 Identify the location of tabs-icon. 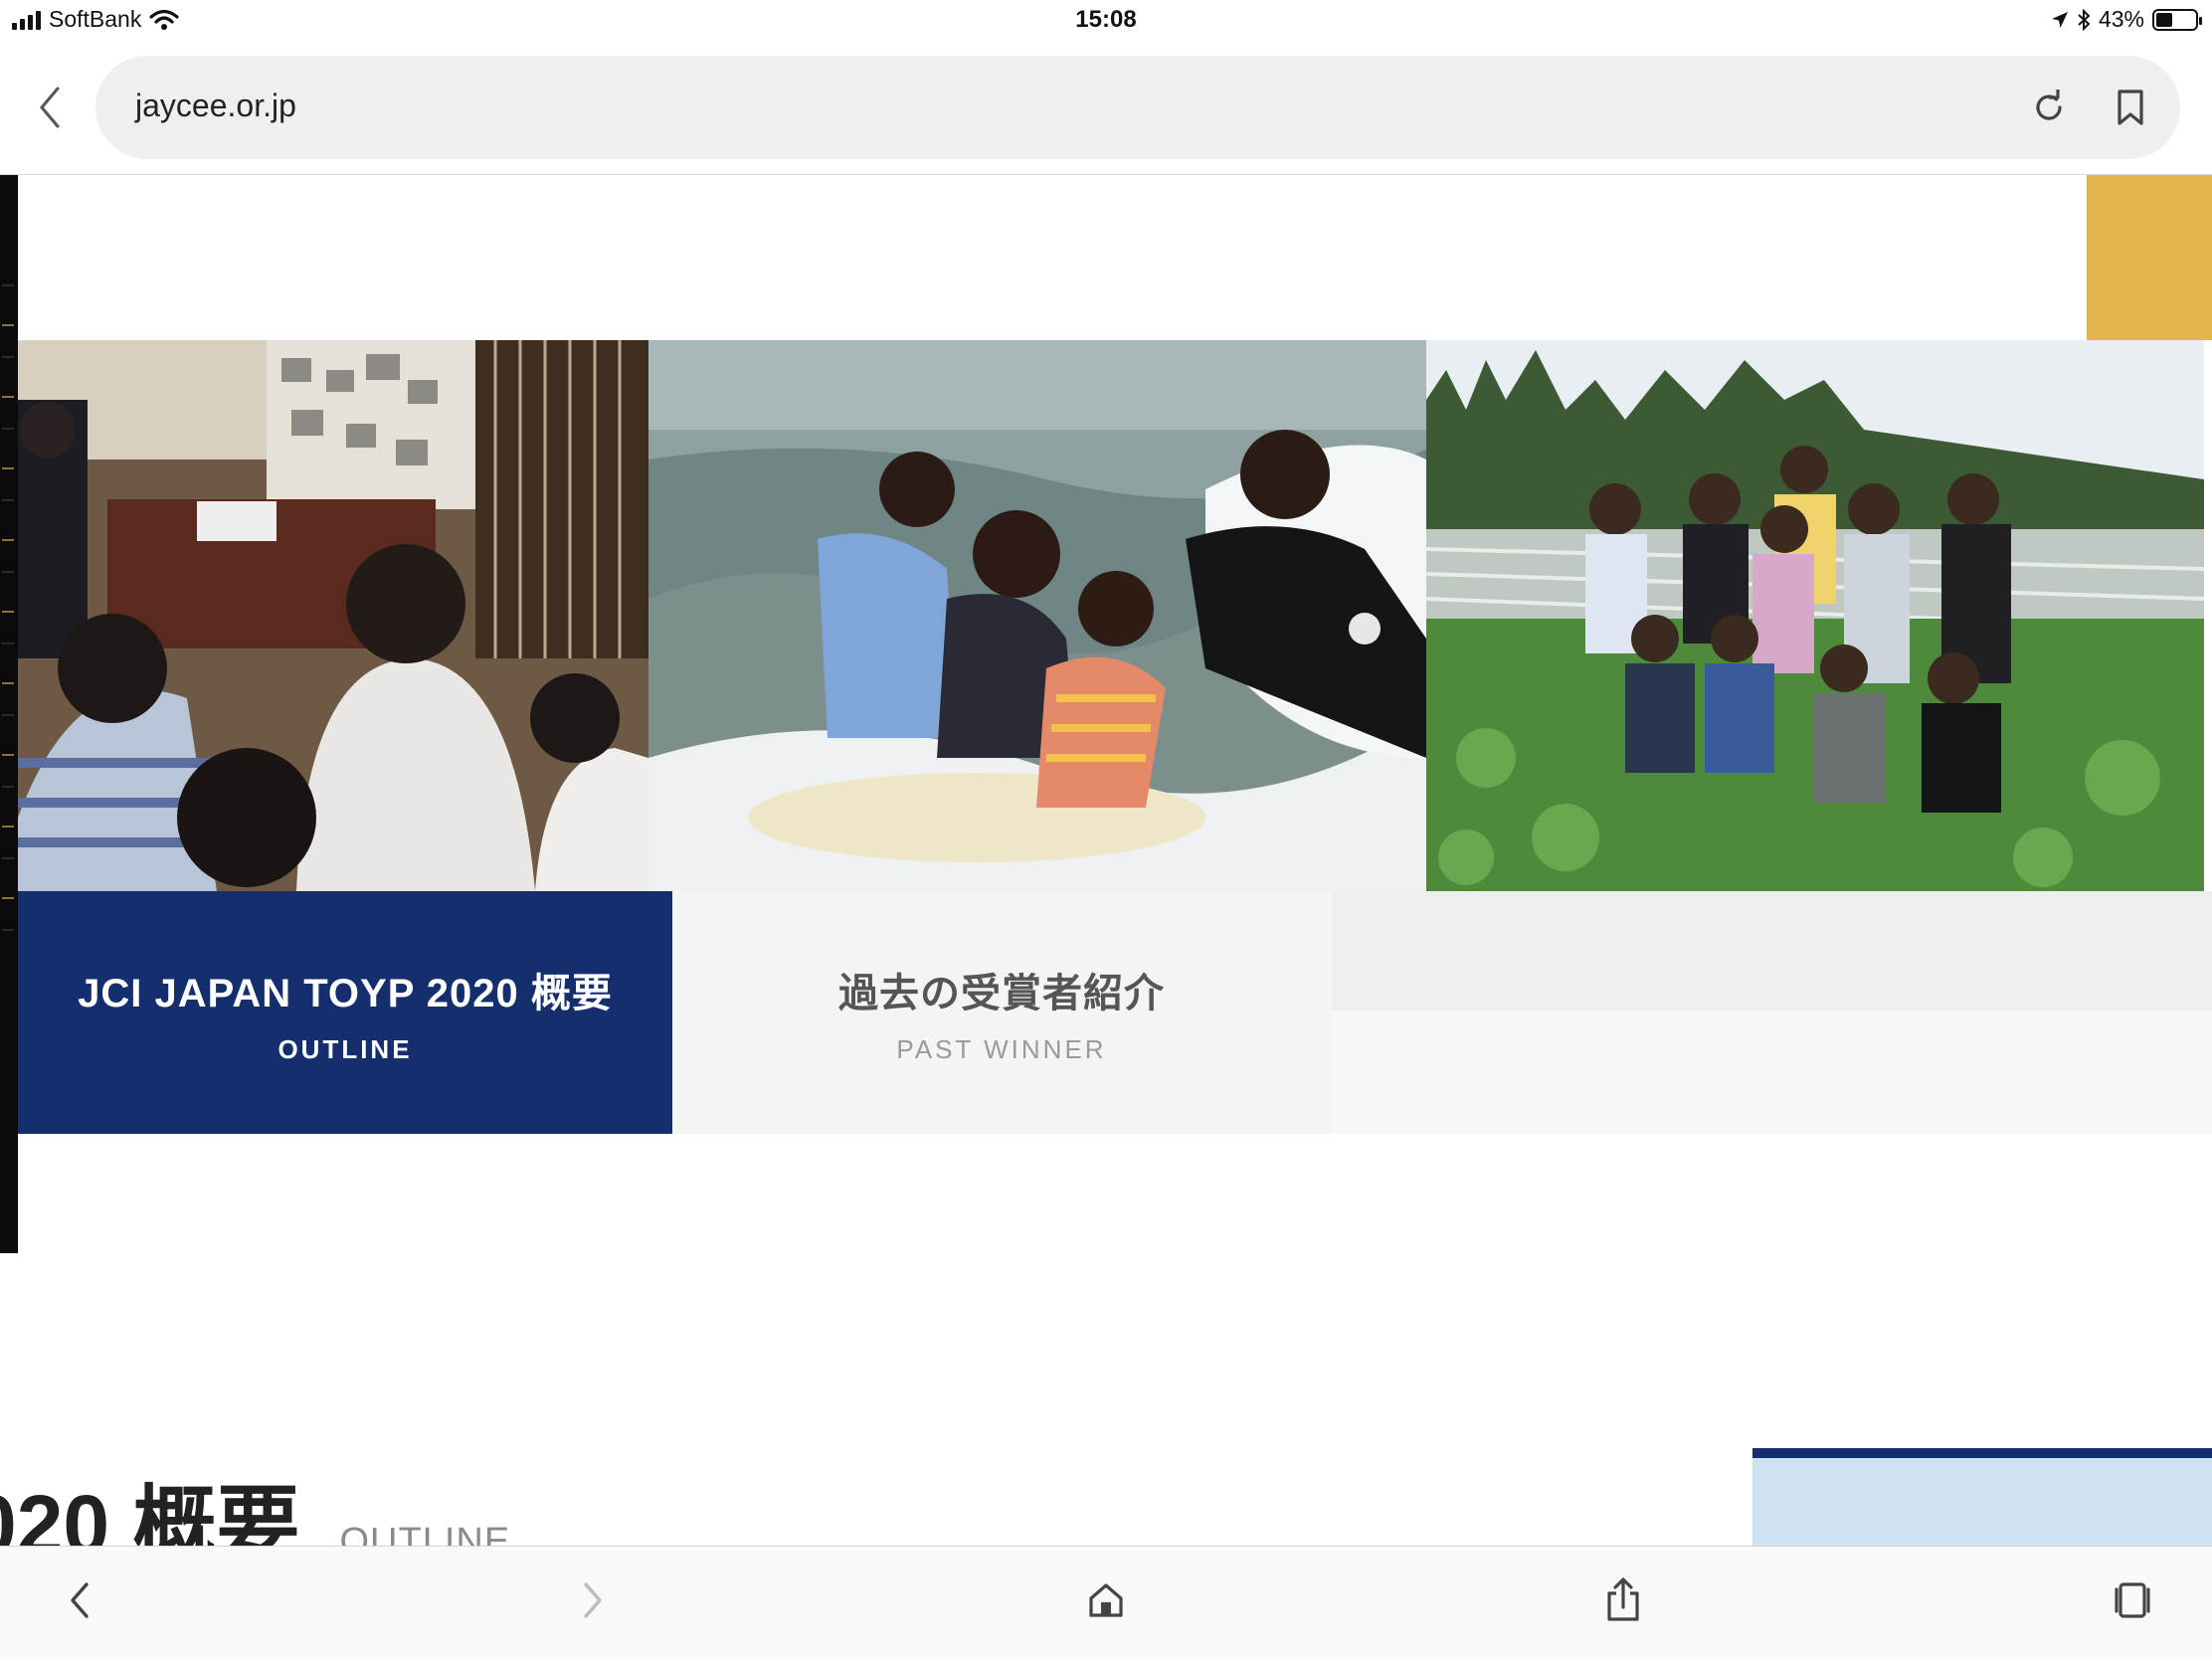
(2132, 1600).